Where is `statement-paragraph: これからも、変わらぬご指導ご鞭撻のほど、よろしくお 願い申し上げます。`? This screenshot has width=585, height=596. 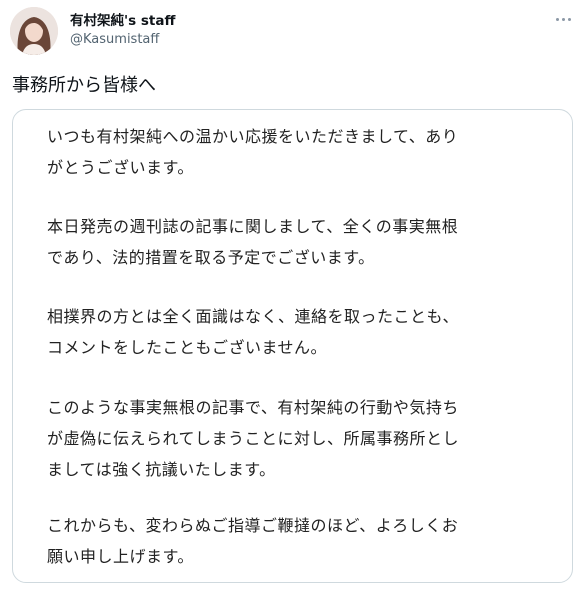 statement-paragraph: これからも、変わらぬご指導ご鞭撻のほど、よろしくお 願い申し上げます。 is located at coordinates (252, 541).